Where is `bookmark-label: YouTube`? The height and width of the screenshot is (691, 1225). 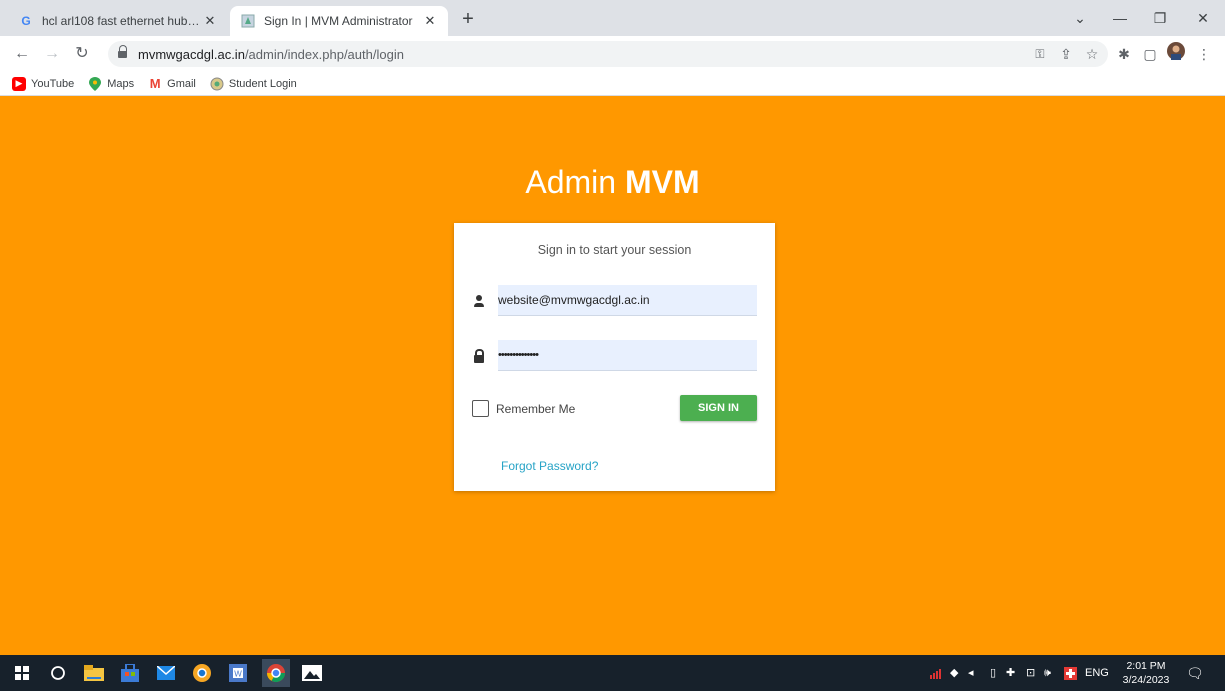
bookmark-label: YouTube is located at coordinates (53, 83).